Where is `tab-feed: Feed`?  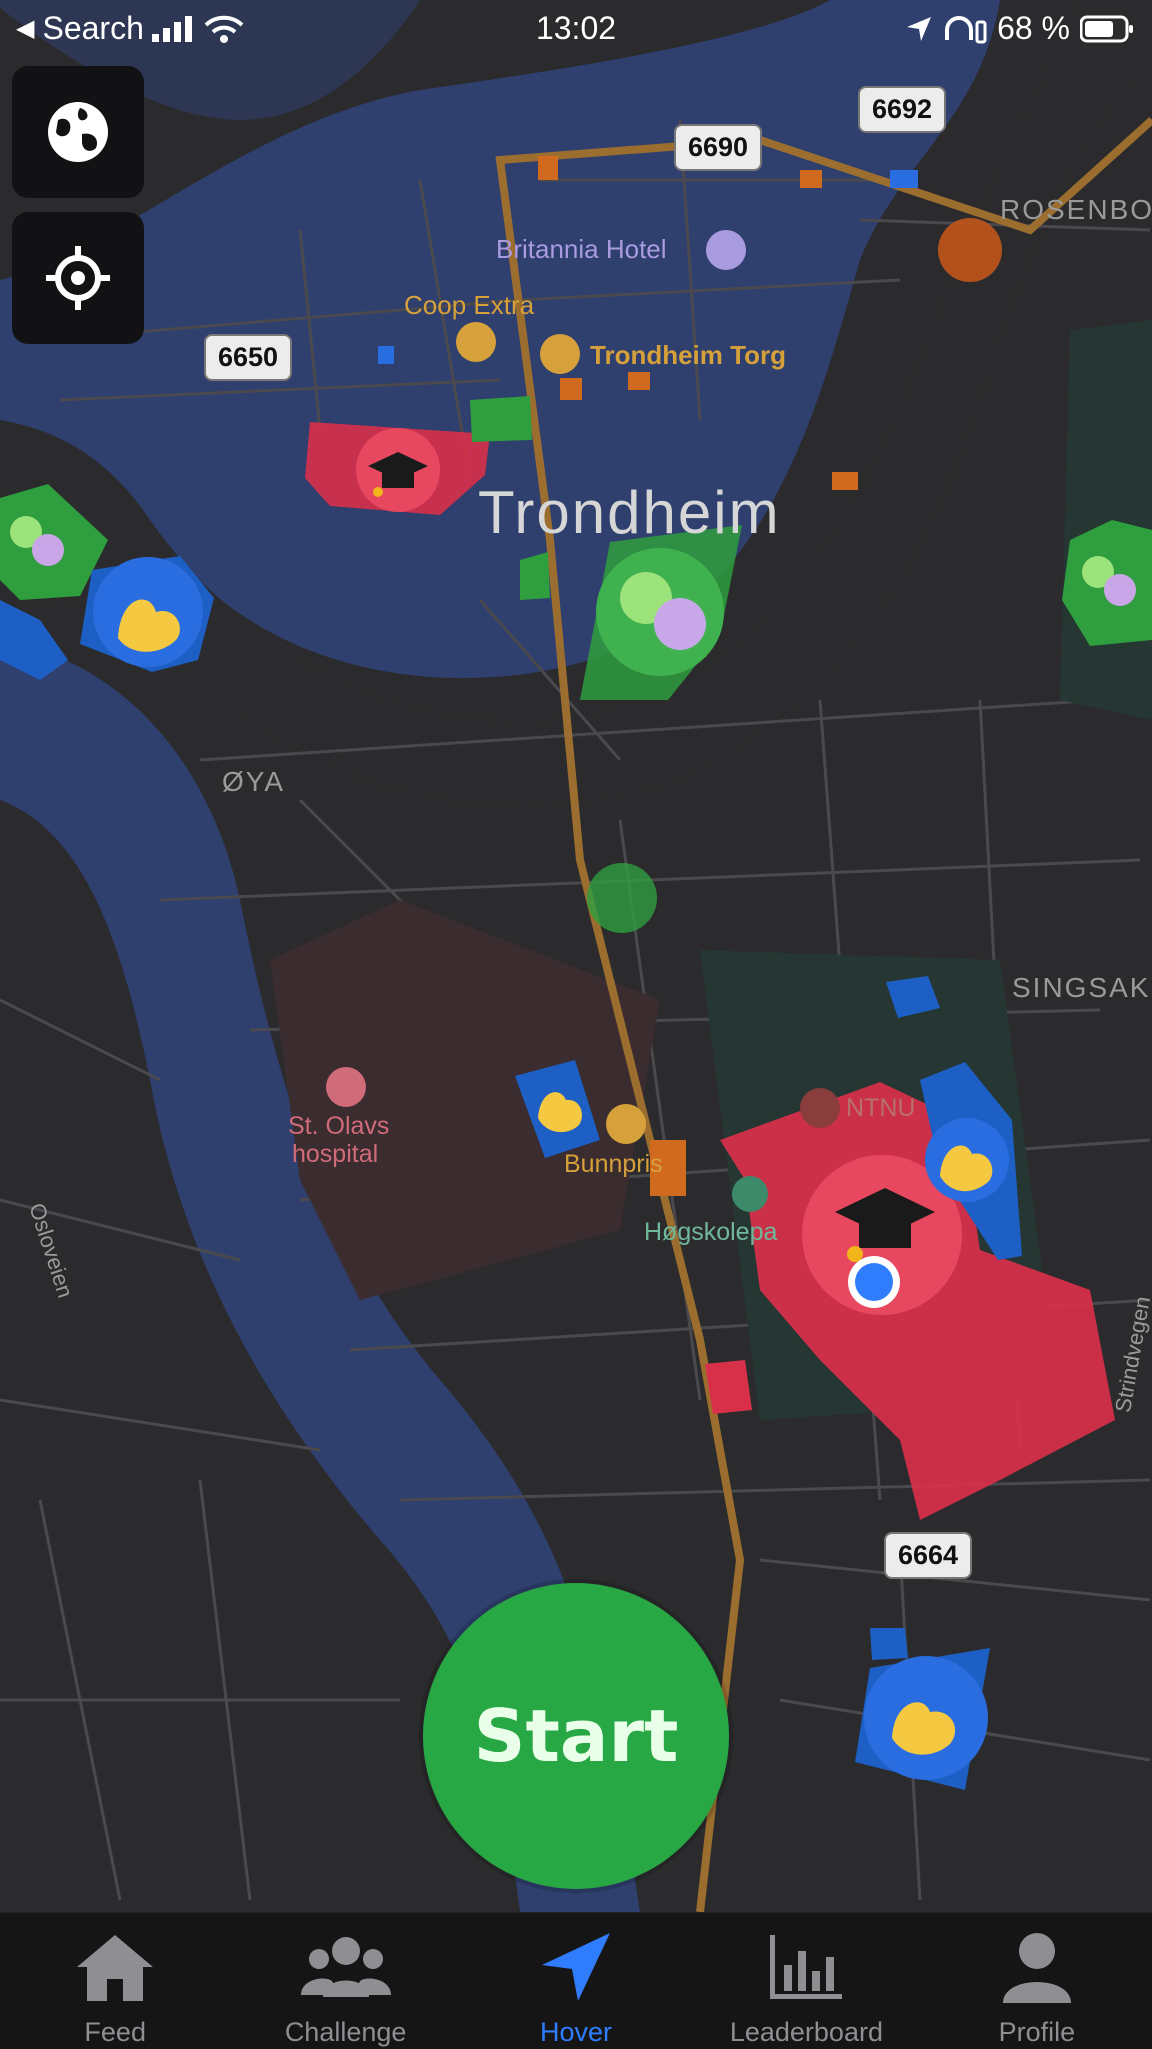
tab-feed: Feed is located at coordinates (115, 1981).